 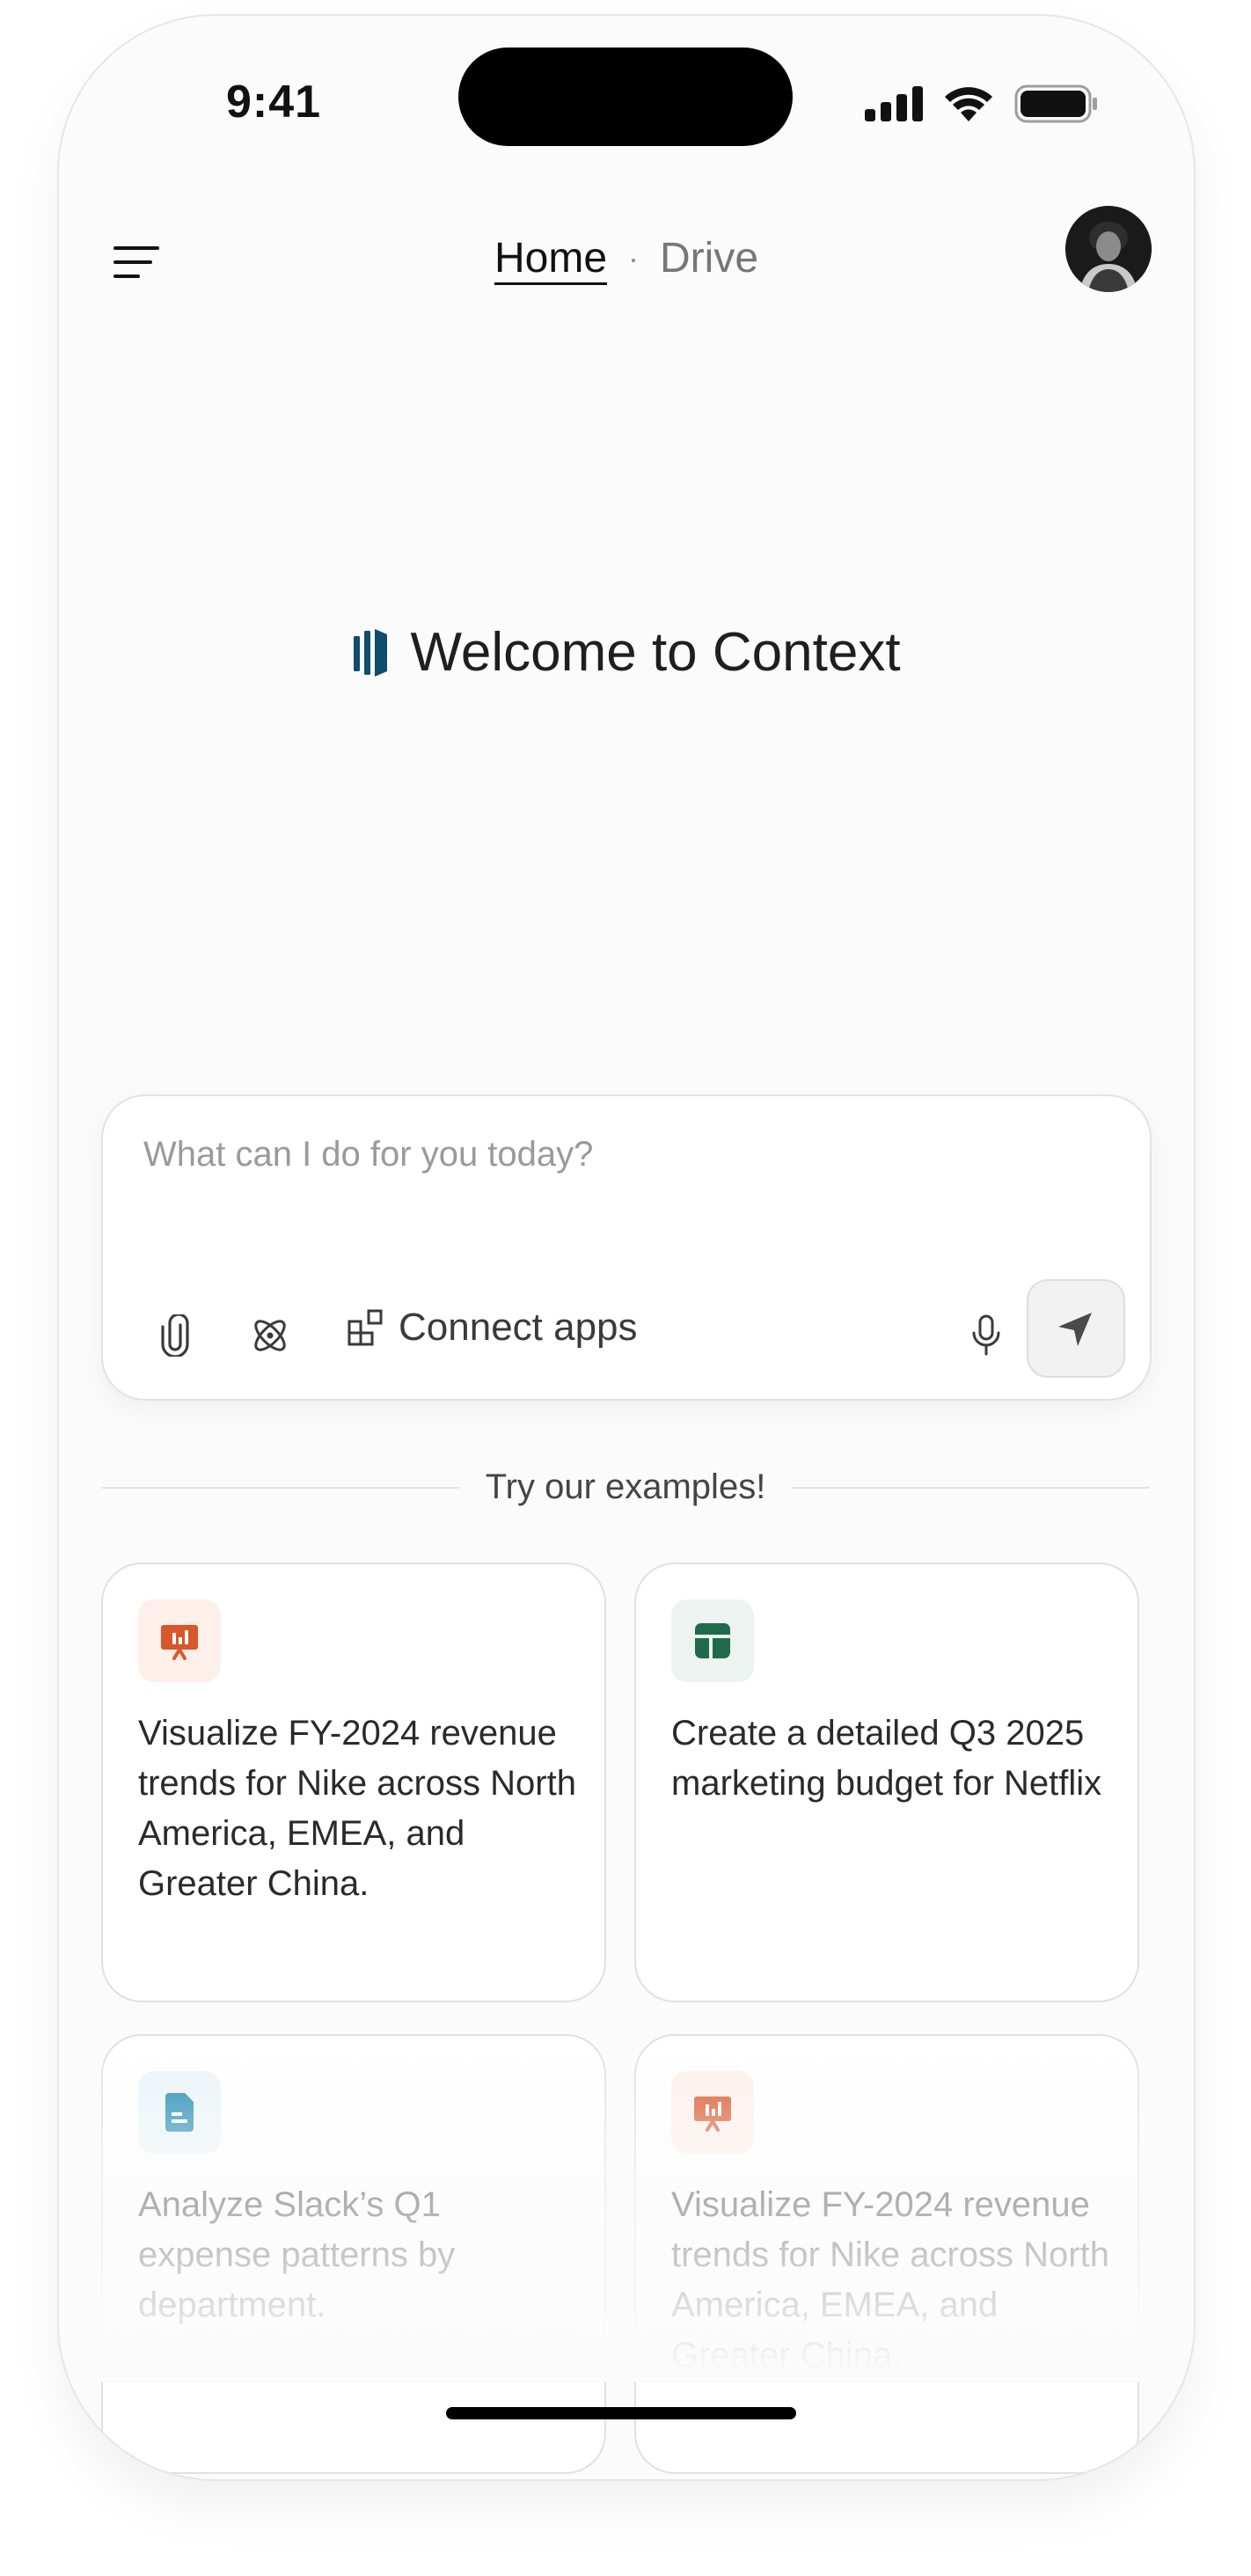 I want to click on prompt-input, so click(x=583, y=1155).